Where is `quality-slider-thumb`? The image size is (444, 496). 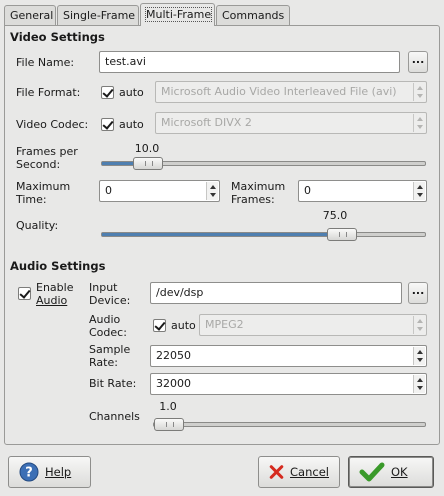
quality-slider-thumb is located at coordinates (342, 234).